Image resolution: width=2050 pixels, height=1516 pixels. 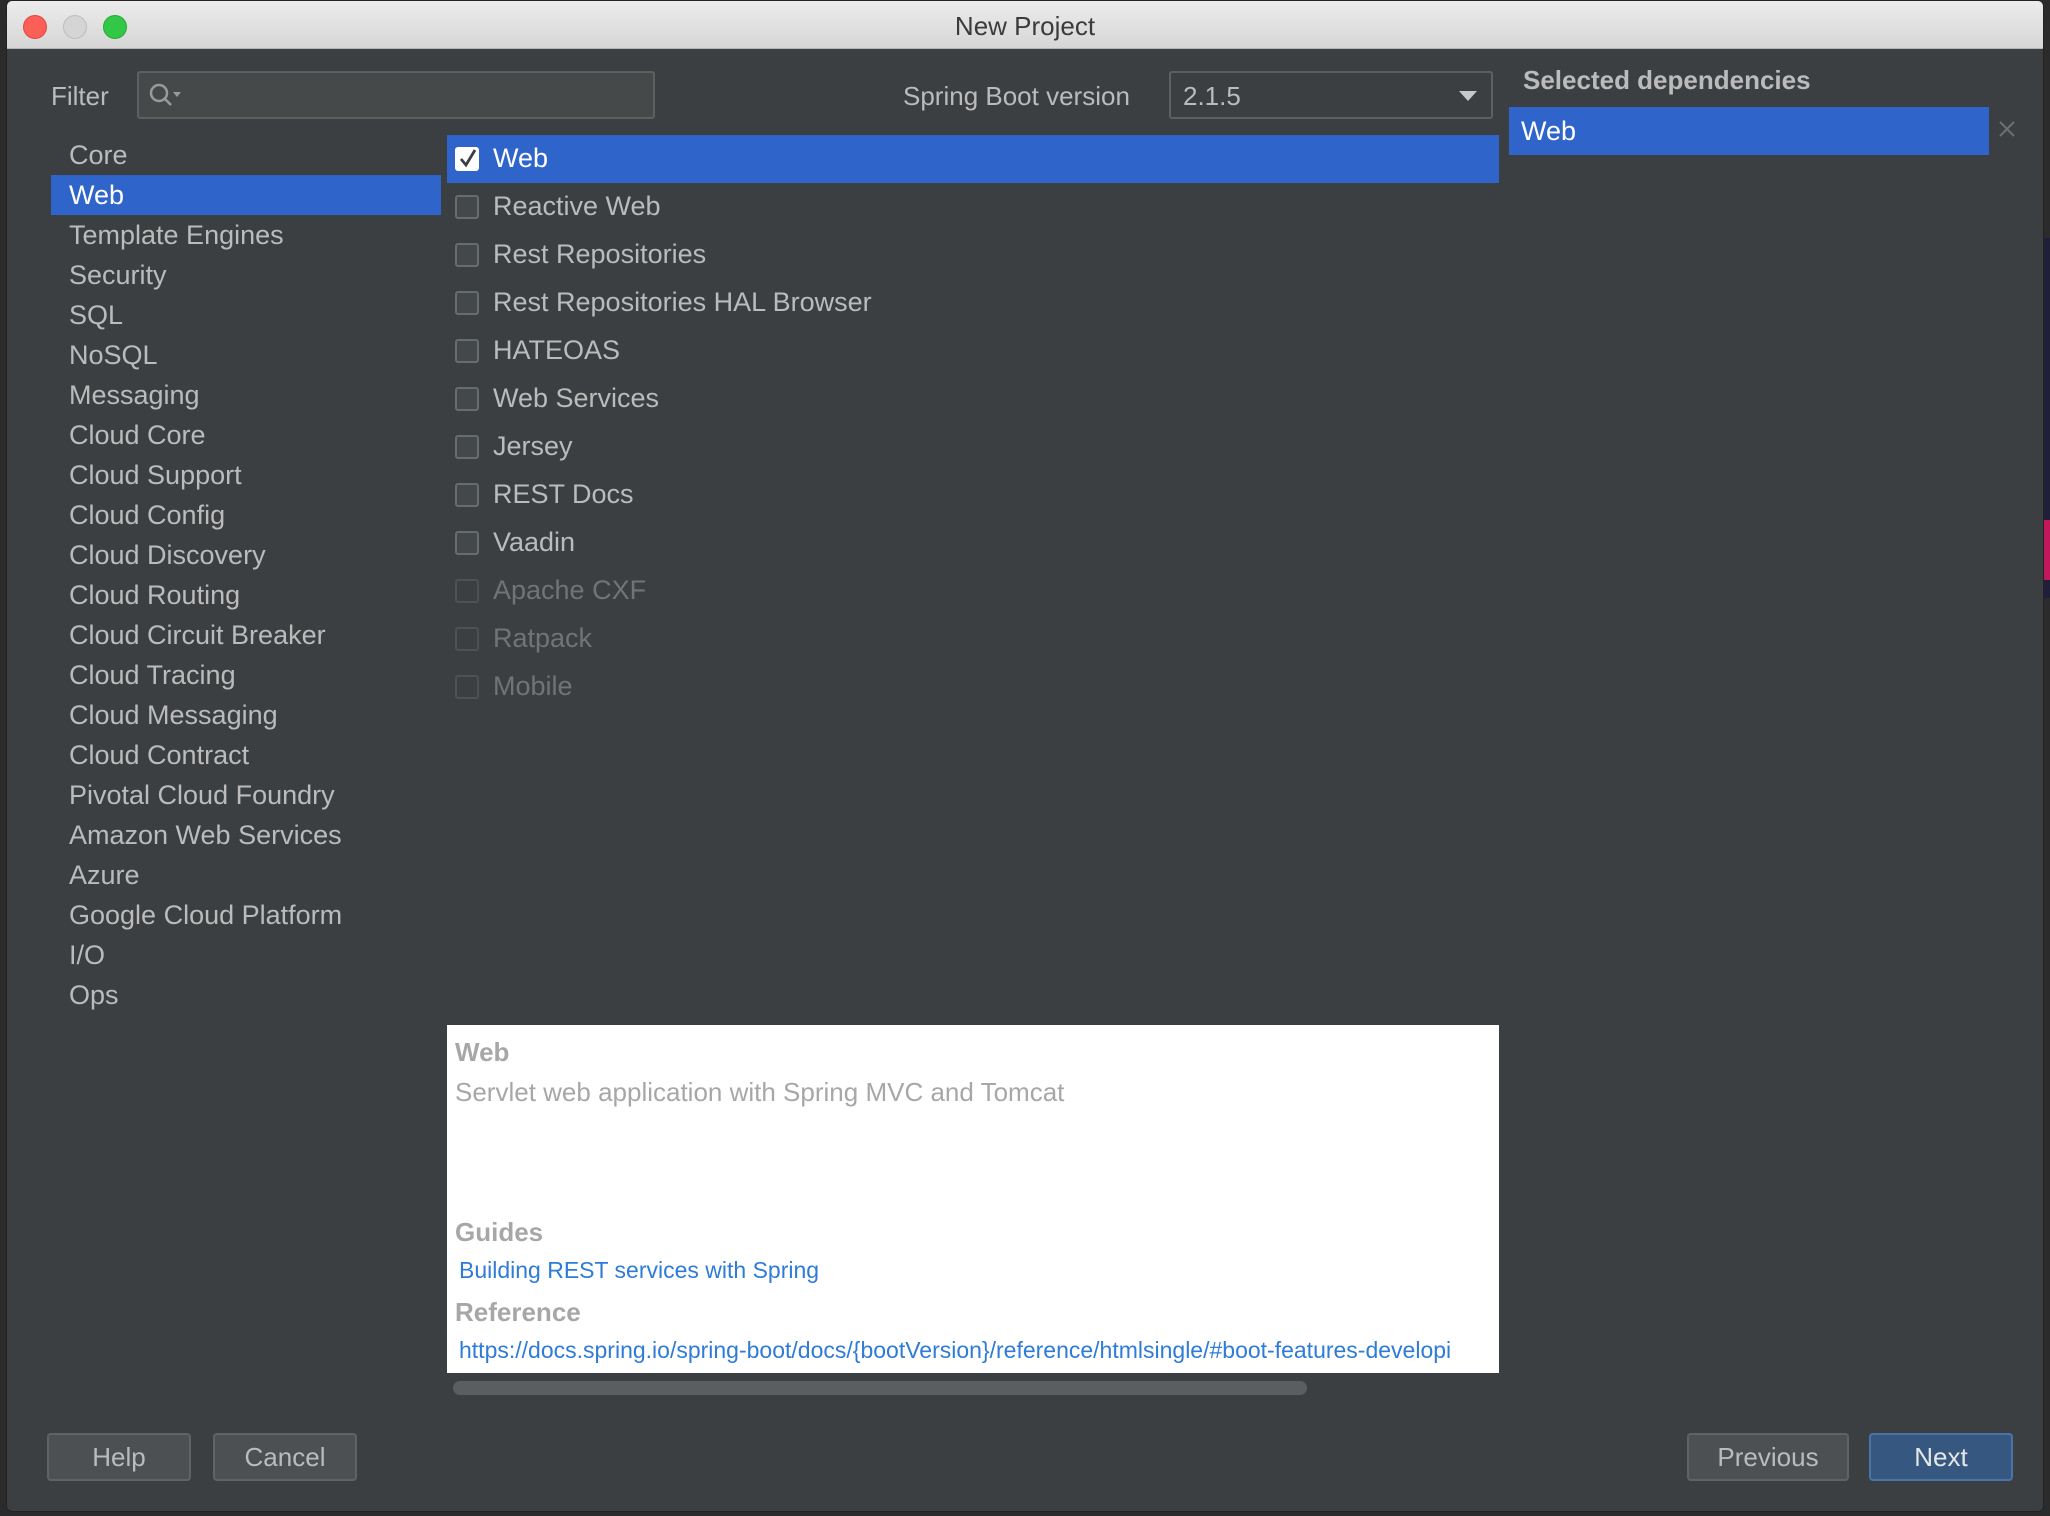 What do you see at coordinates (1212, 96) in the screenshot?
I see `spring-boot-version-value: 2.1.5` at bounding box center [1212, 96].